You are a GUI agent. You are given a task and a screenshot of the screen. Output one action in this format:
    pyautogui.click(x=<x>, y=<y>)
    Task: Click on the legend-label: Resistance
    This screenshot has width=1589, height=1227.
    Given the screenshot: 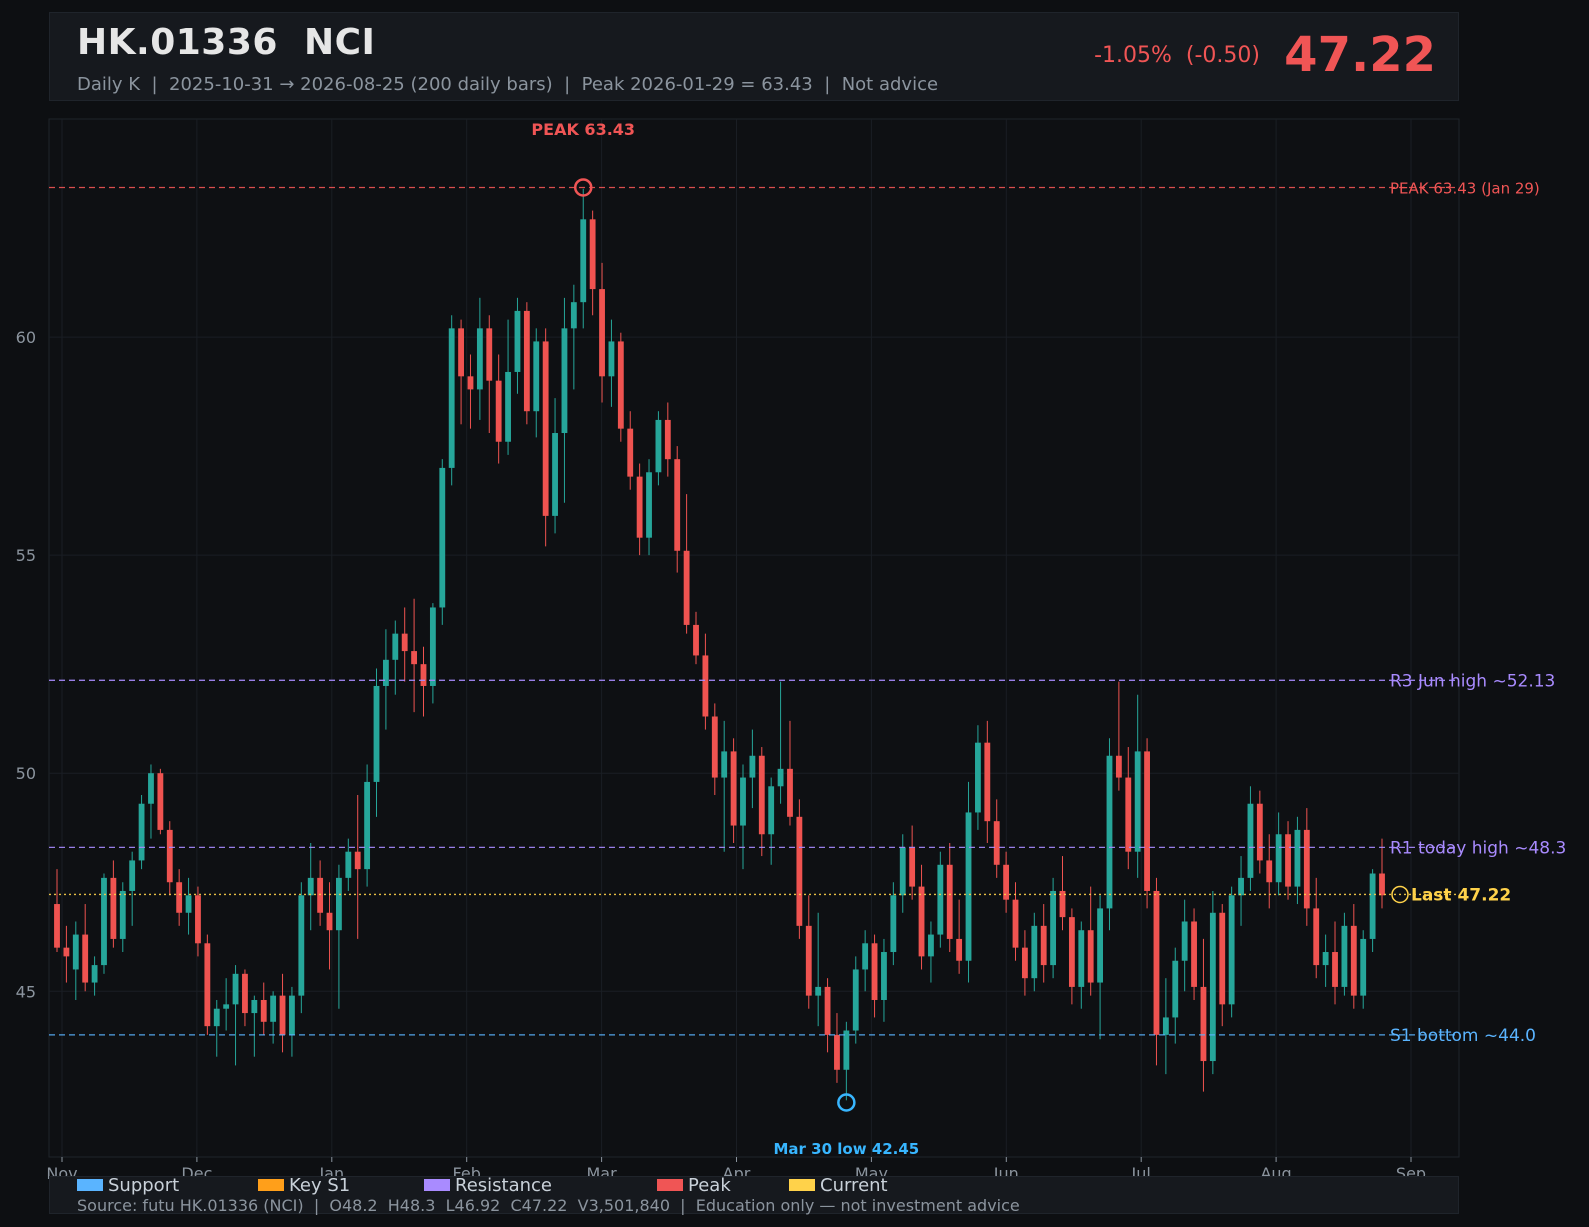 What is the action you would take?
    pyautogui.click(x=503, y=1185)
    